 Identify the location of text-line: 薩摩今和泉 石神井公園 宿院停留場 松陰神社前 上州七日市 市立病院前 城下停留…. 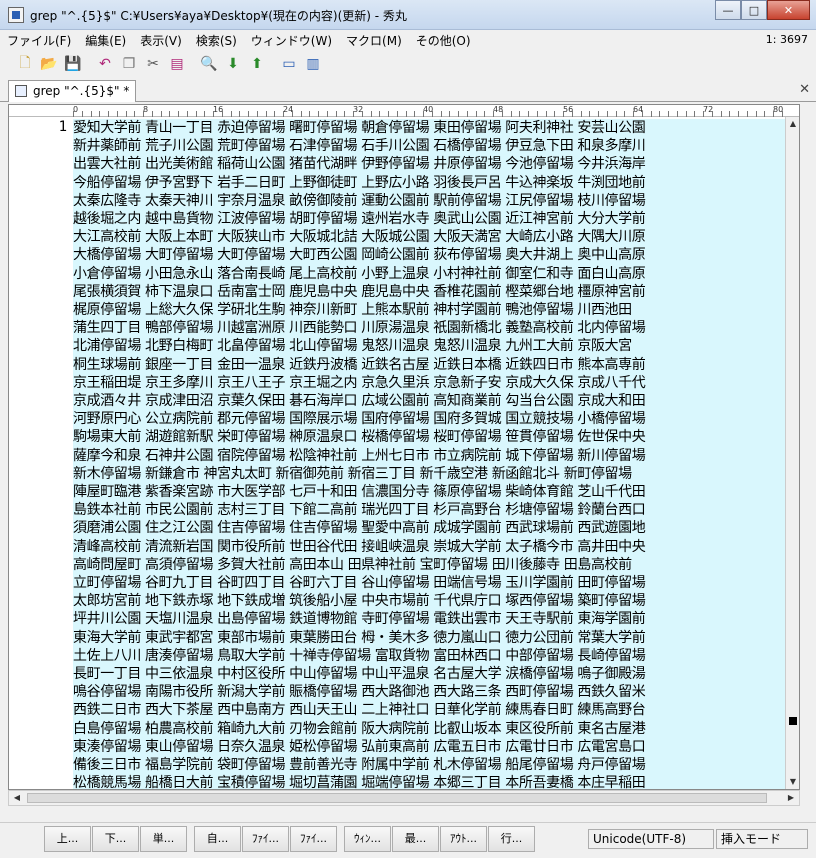
(432, 456).